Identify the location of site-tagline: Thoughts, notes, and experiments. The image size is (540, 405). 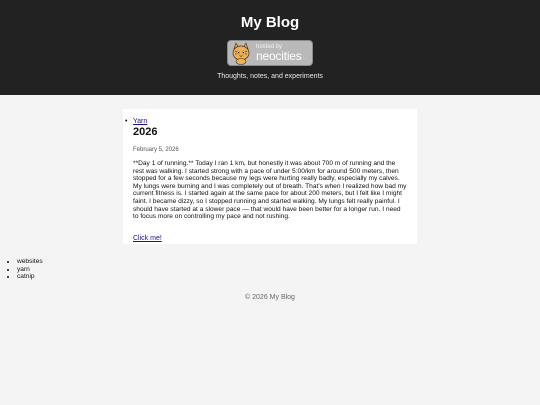
(270, 76).